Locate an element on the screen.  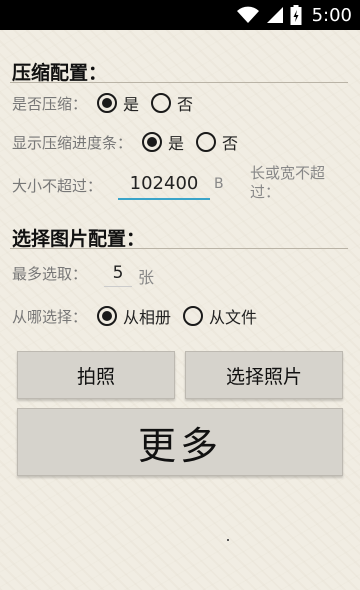
progress-no-option: 否 is located at coordinates (217, 142).